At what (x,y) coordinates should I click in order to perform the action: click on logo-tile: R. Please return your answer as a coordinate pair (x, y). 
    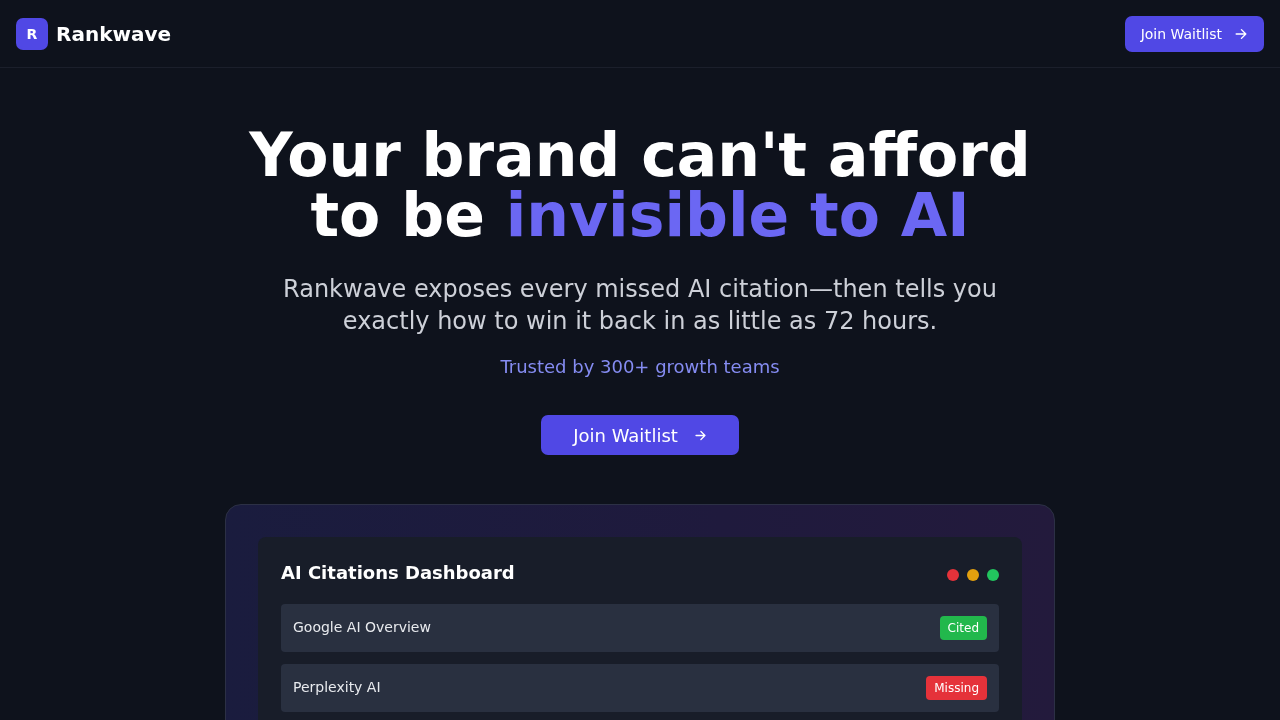
    Looking at the image, I should click on (32, 33).